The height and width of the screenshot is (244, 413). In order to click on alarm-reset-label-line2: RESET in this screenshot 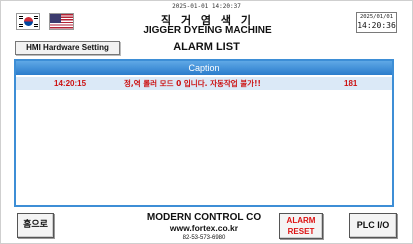, I will do `click(301, 231)`.